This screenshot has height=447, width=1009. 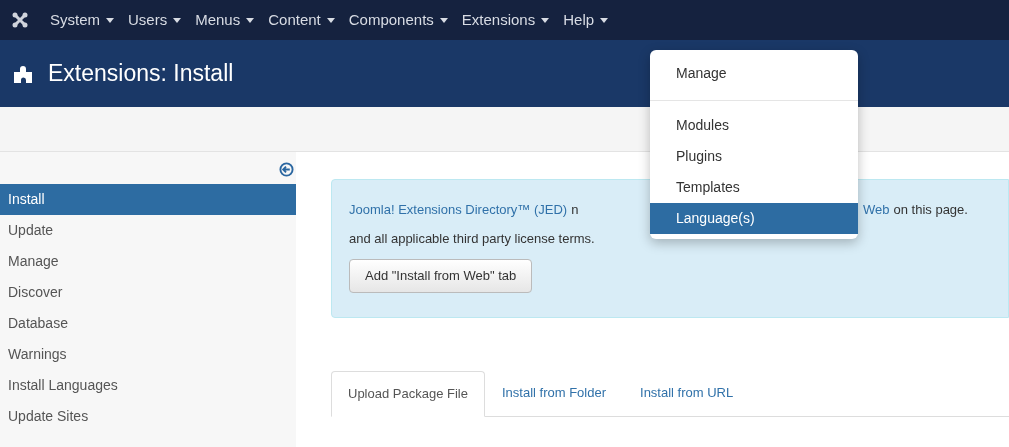 What do you see at coordinates (20, 20) in the screenshot?
I see `logo-icon` at bounding box center [20, 20].